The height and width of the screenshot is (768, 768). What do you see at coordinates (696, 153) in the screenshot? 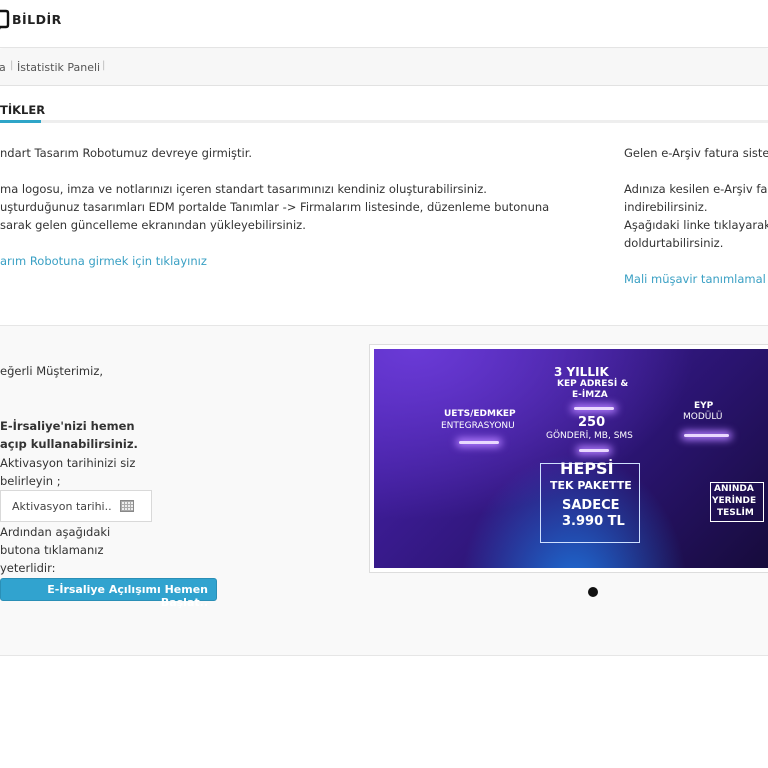
I see `notice-text: Gelen e-Arşiv fatura siste` at bounding box center [696, 153].